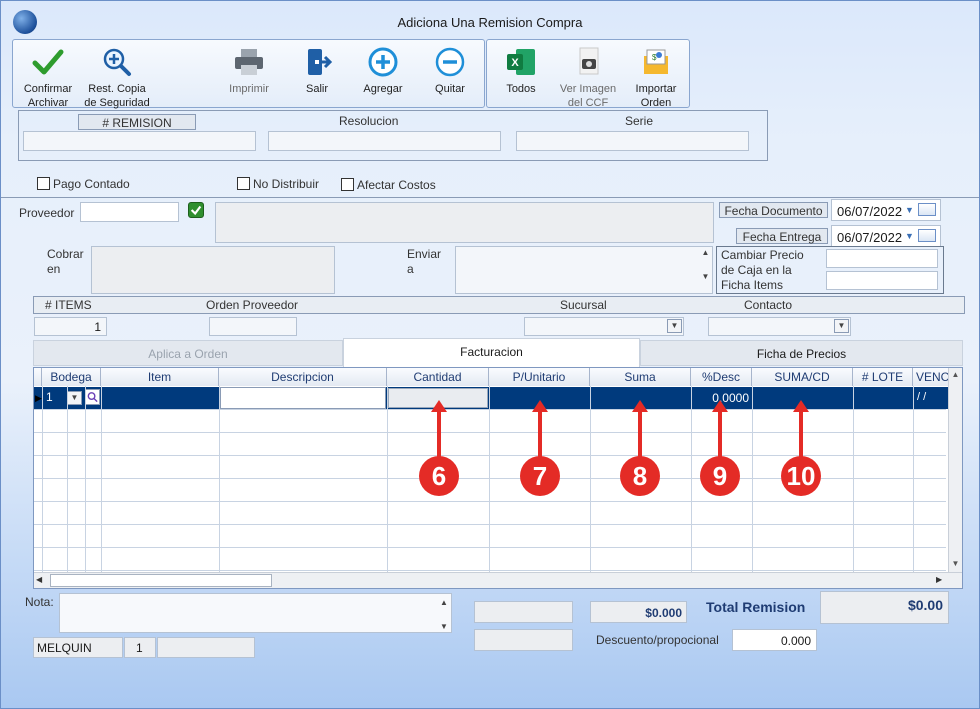 This screenshot has width=980, height=709. Describe the element at coordinates (160, 377) in the screenshot. I see `grid-header-item: Item` at that location.